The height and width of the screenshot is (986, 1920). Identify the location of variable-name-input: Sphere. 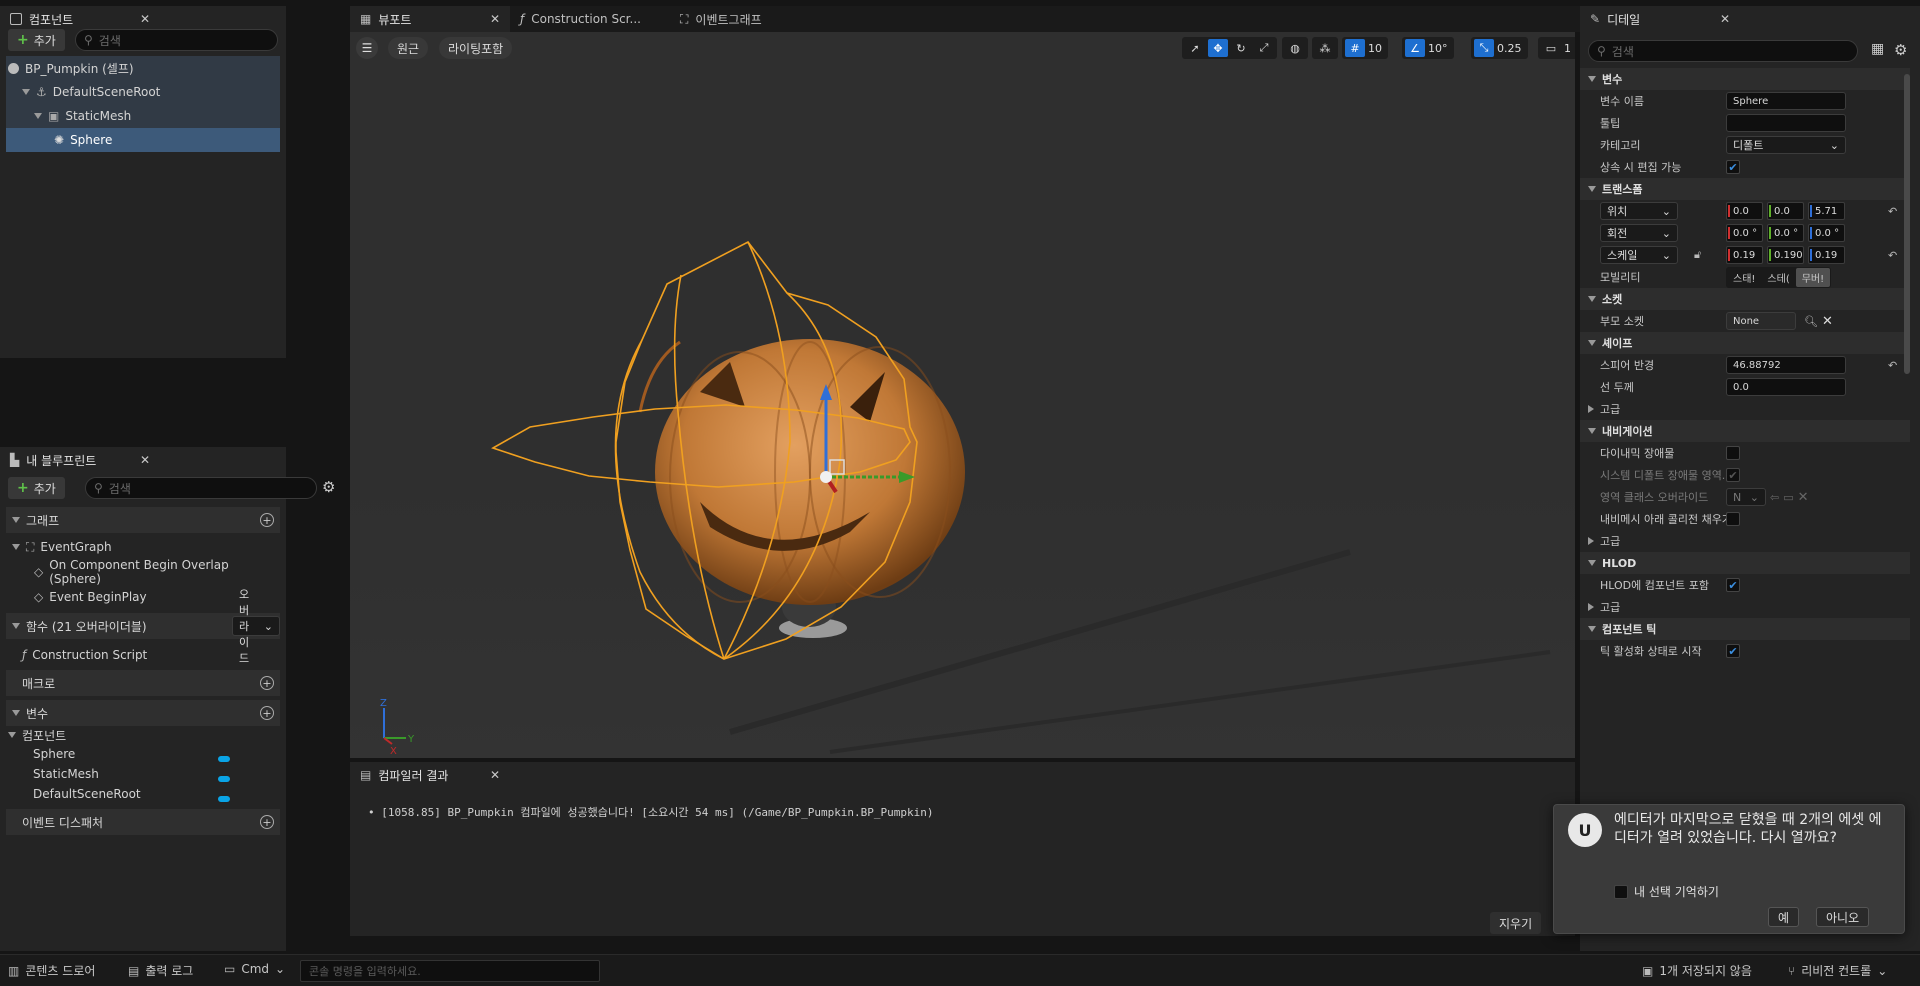
(1786, 101).